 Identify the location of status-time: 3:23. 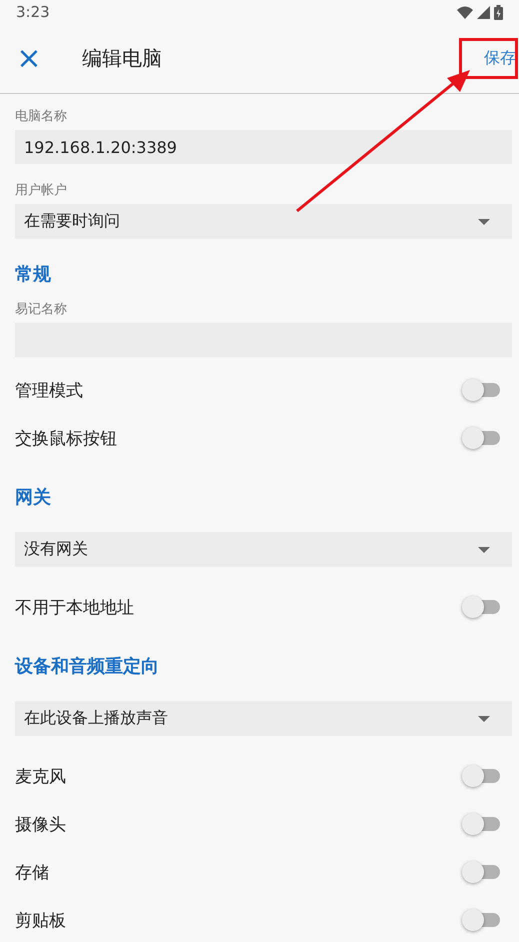
(33, 12).